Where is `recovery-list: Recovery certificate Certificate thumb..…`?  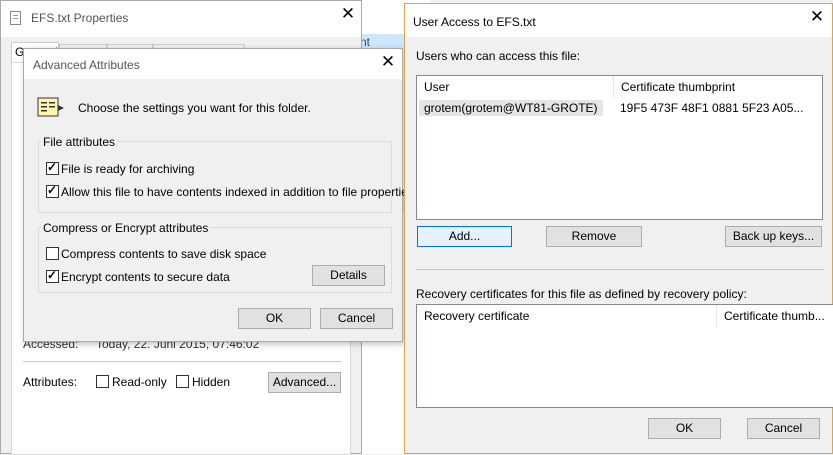
recovery-list: Recovery certificate Certificate thumb..… is located at coordinates (624, 356).